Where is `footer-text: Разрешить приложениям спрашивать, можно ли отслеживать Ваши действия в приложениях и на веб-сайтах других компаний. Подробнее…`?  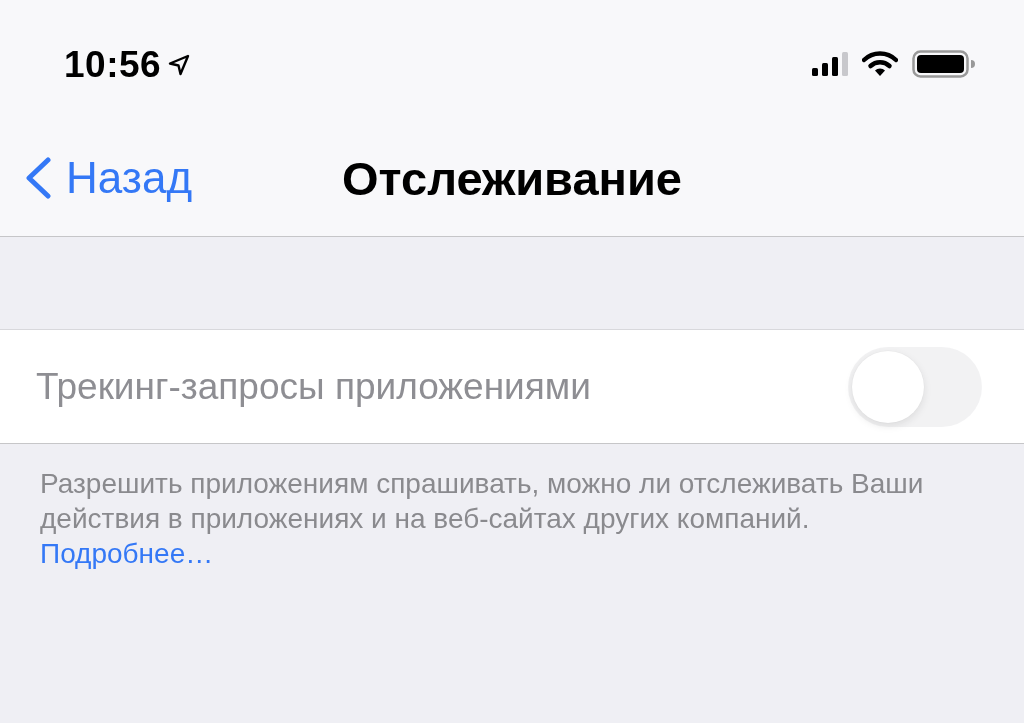
footer-text: Разрешить приложениям спрашивать, можно ли отслеживать Ваши действия в приложениях и на веб-сайтах других компаний. Подробнее… is located at coordinates (482, 519).